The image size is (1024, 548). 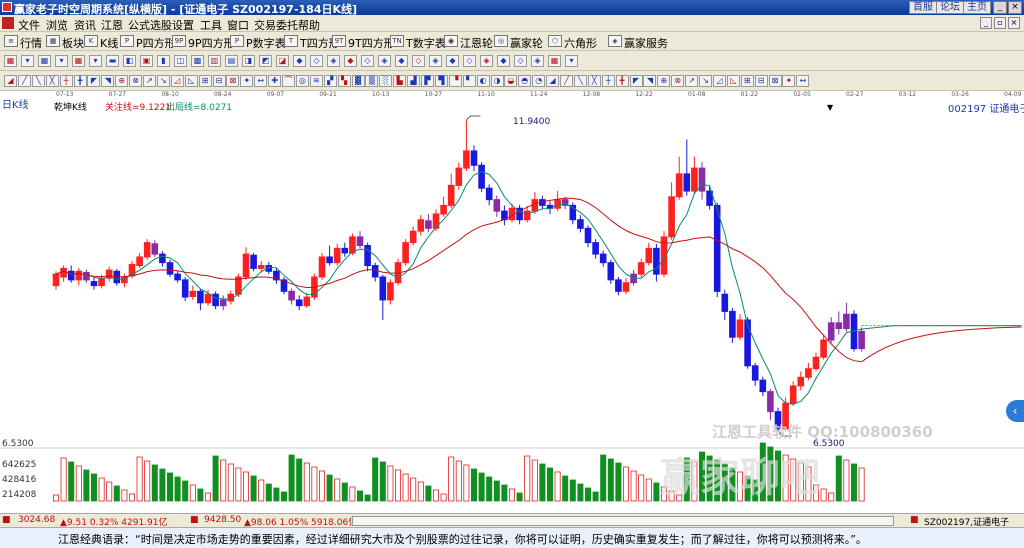 What do you see at coordinates (1015, 7) in the screenshot?
I see `close-icon: ×` at bounding box center [1015, 7].